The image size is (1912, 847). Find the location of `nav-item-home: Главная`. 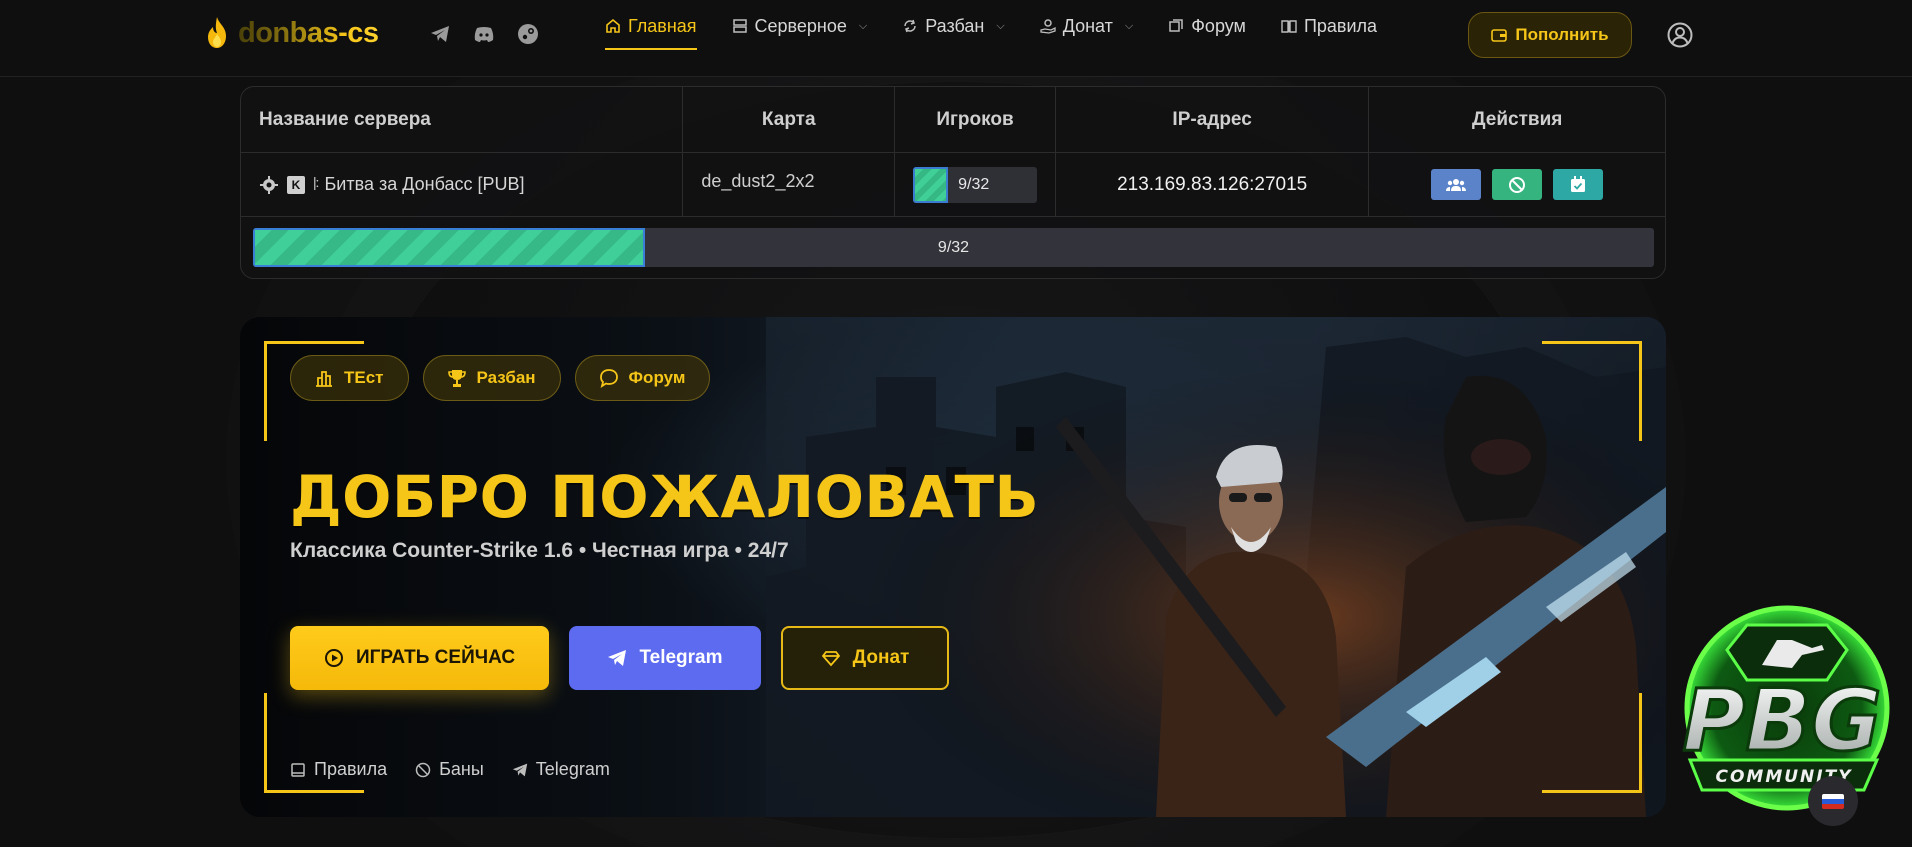

nav-item-home: Главная is located at coordinates (651, 26).